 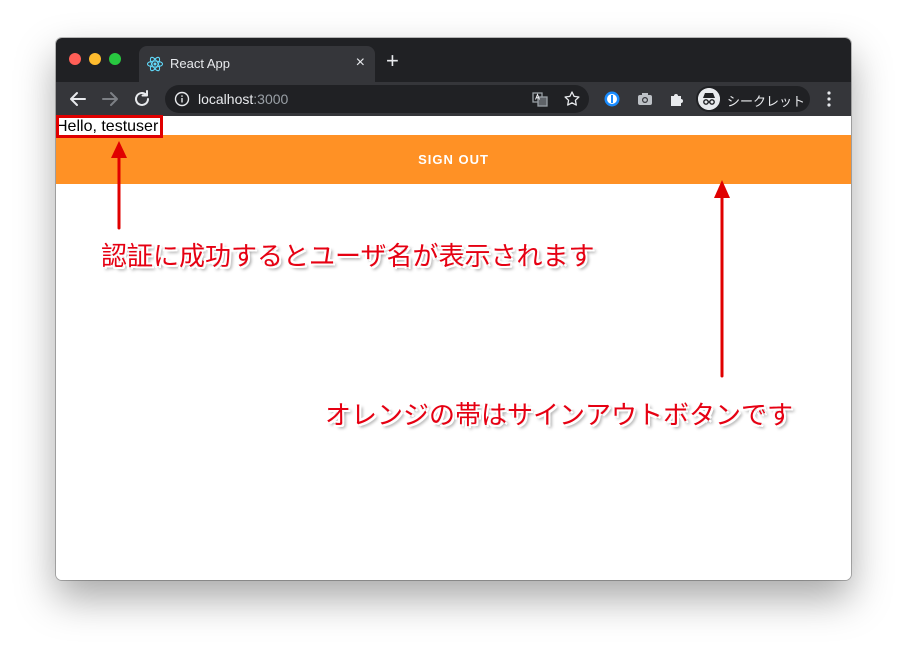 What do you see at coordinates (559, 415) in the screenshot?
I see `button-annotation: オレンジの帯はサインアウトボタンです` at bounding box center [559, 415].